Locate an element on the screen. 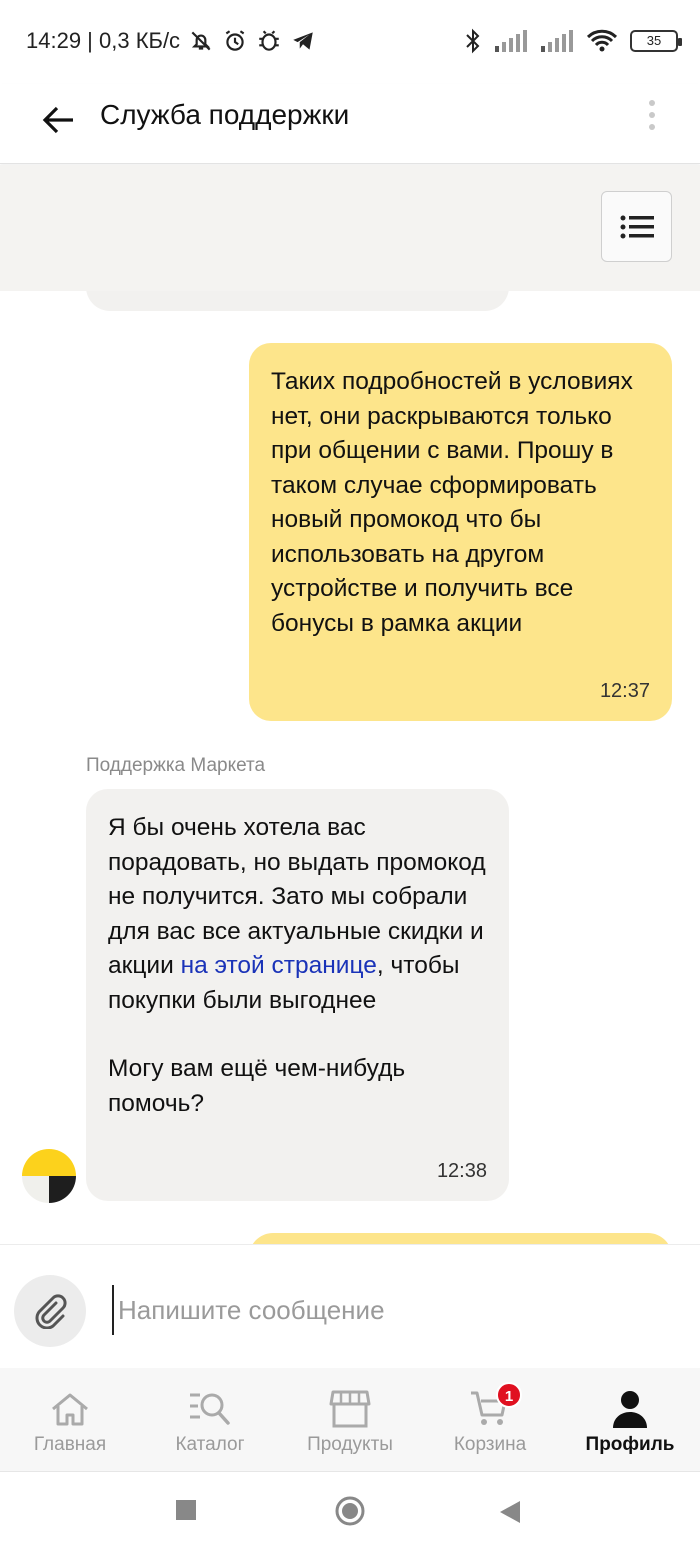 This screenshot has width=700, height=1556. status-bar-right: 35 is located at coordinates (573, 41).